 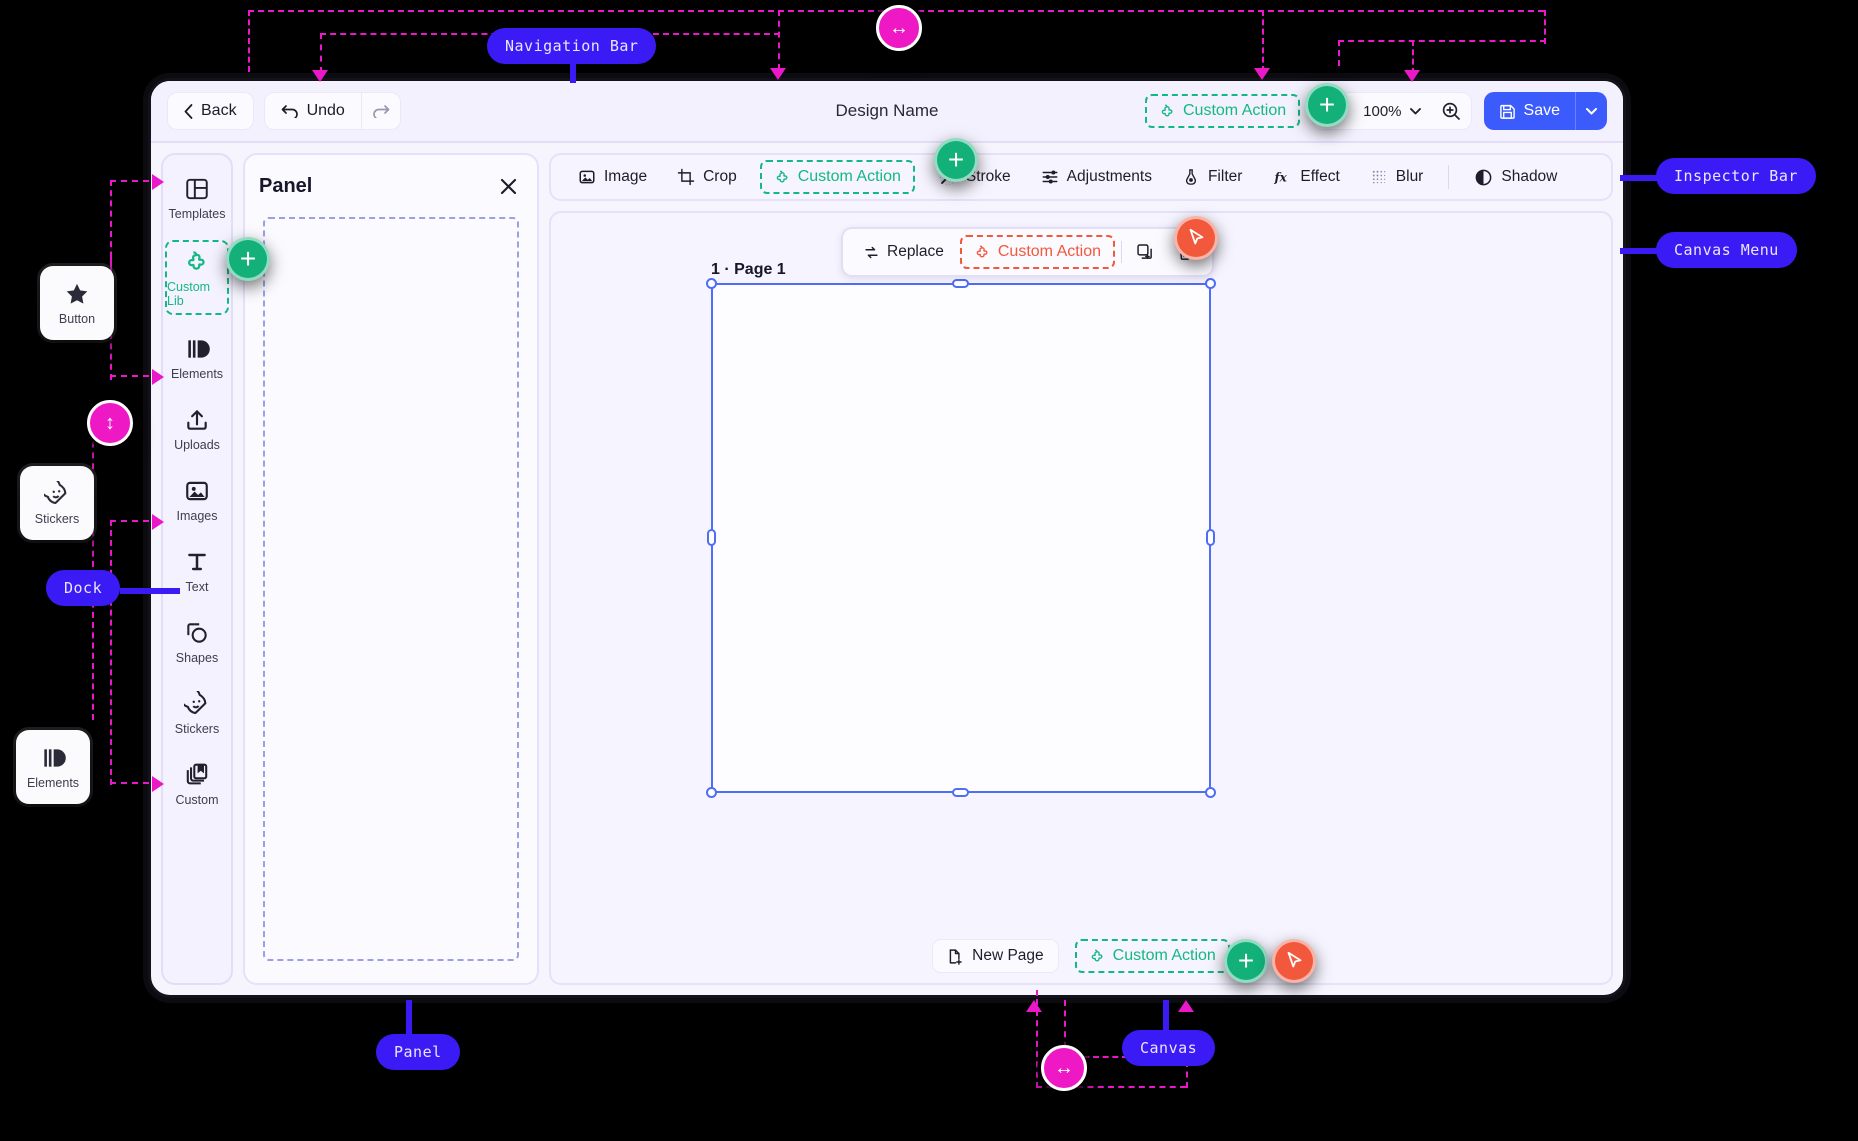 I want to click on resize-handle-ne, so click(x=1210, y=283).